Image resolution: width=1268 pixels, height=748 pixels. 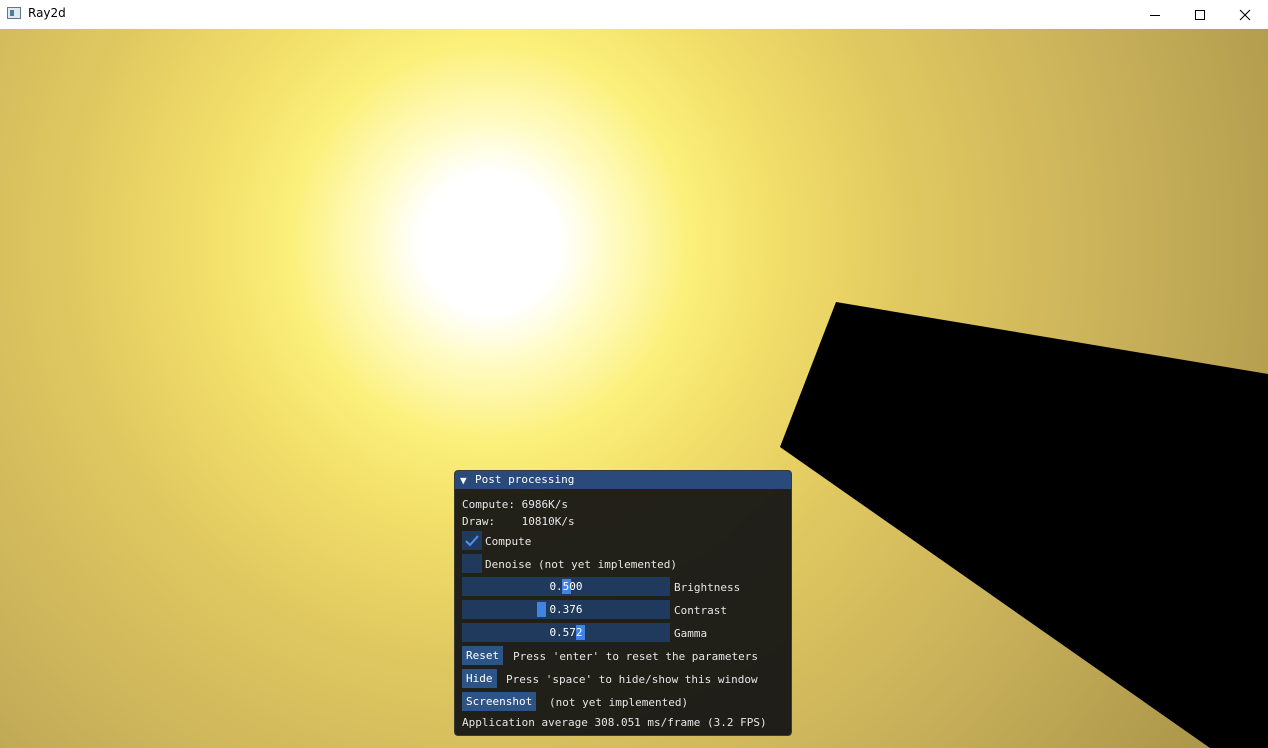 I want to click on screenshot-button: Screenshot, so click(x=499, y=701).